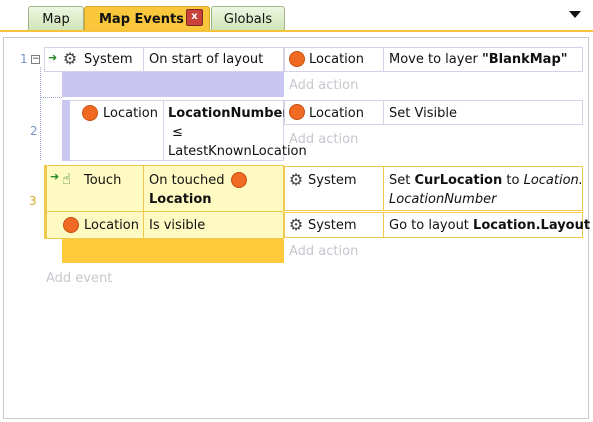  Describe the element at coordinates (435, 59) in the screenshot. I see `action-text-plain: Move to layer` at that location.